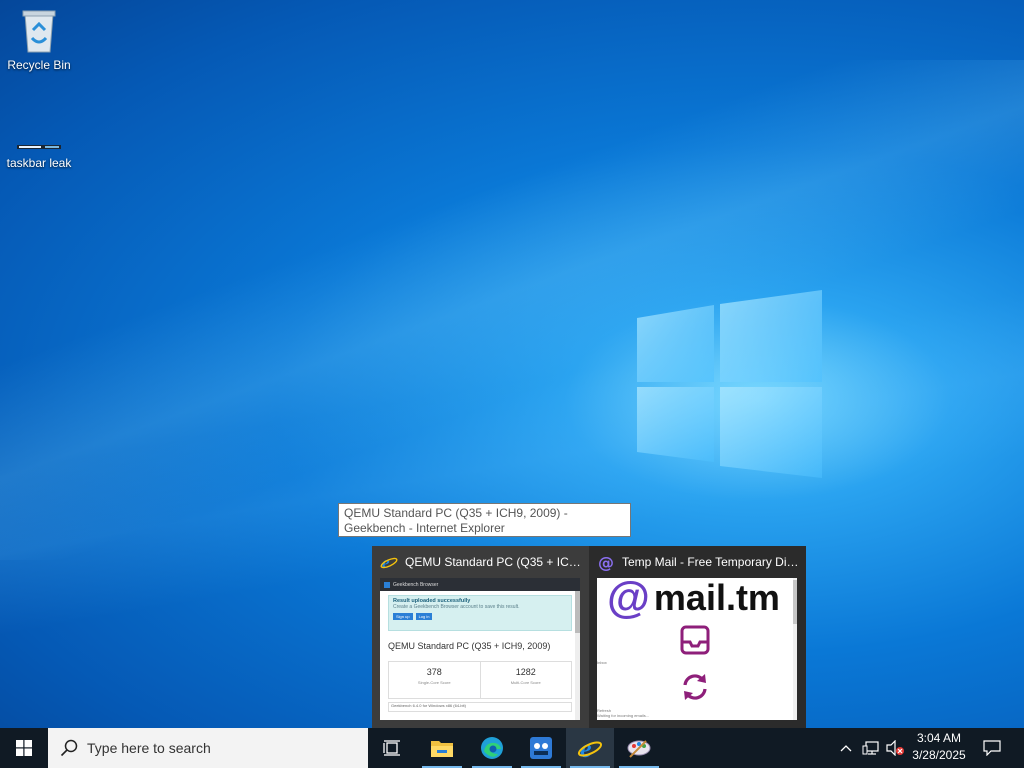 The width and height of the screenshot is (1024, 768). I want to click on start-button, so click(24, 748).